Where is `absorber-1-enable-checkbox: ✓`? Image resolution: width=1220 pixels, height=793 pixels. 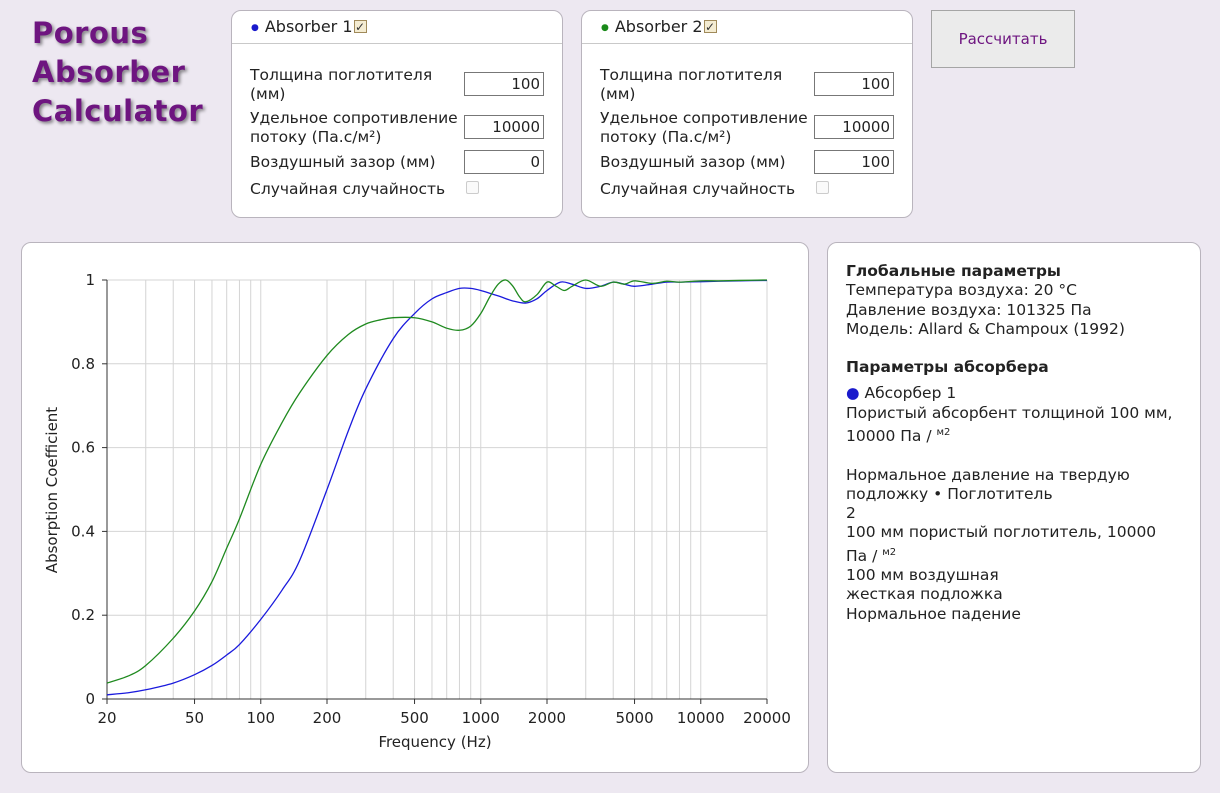
absorber-1-enable-checkbox: ✓ is located at coordinates (360, 27).